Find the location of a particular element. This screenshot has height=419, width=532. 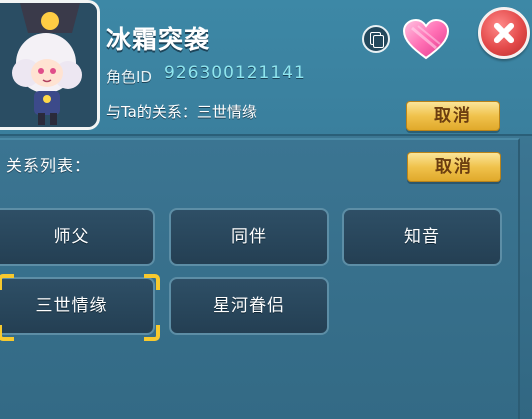

relation-option-shifu: 师父 is located at coordinates (77, 237).